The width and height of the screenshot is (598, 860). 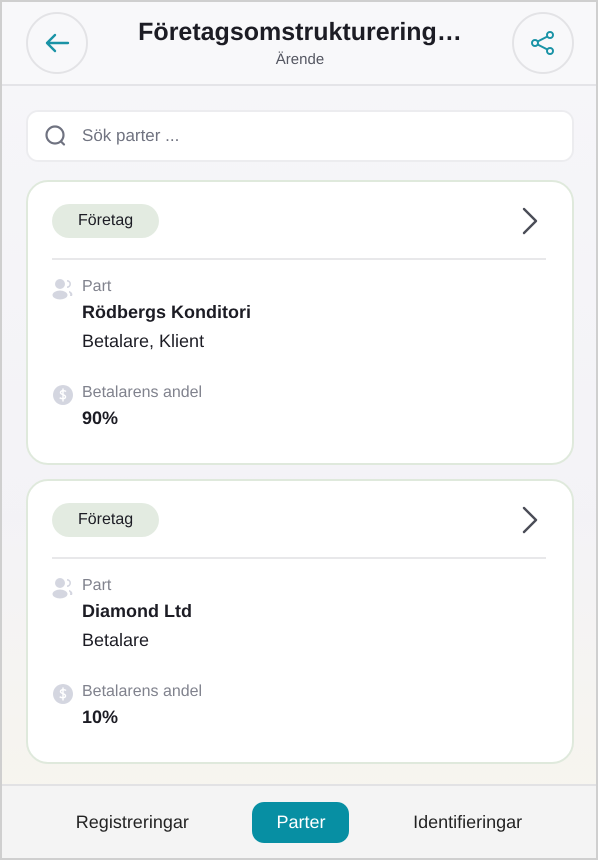 What do you see at coordinates (116, 640) in the screenshot?
I see `party-roles: Betalare` at bounding box center [116, 640].